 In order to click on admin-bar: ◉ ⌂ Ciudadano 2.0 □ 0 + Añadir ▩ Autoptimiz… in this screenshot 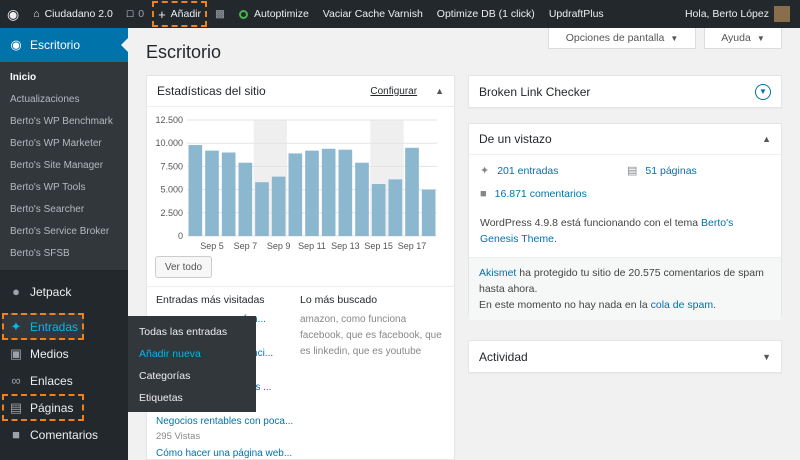, I will do `click(400, 14)`.